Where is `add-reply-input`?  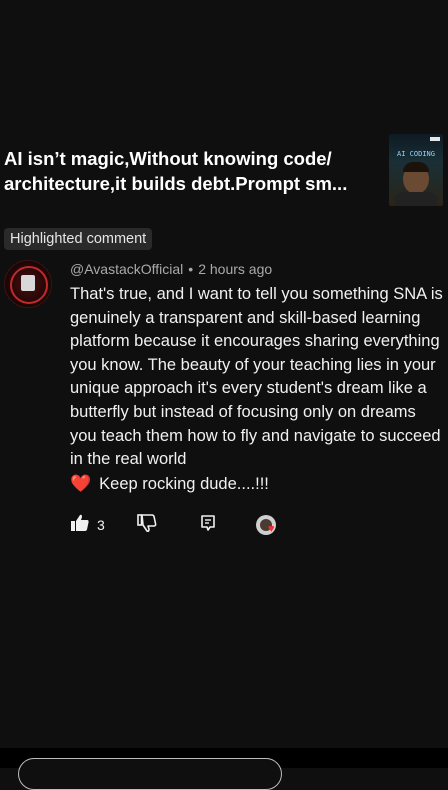
add-reply-input is located at coordinates (150, 774).